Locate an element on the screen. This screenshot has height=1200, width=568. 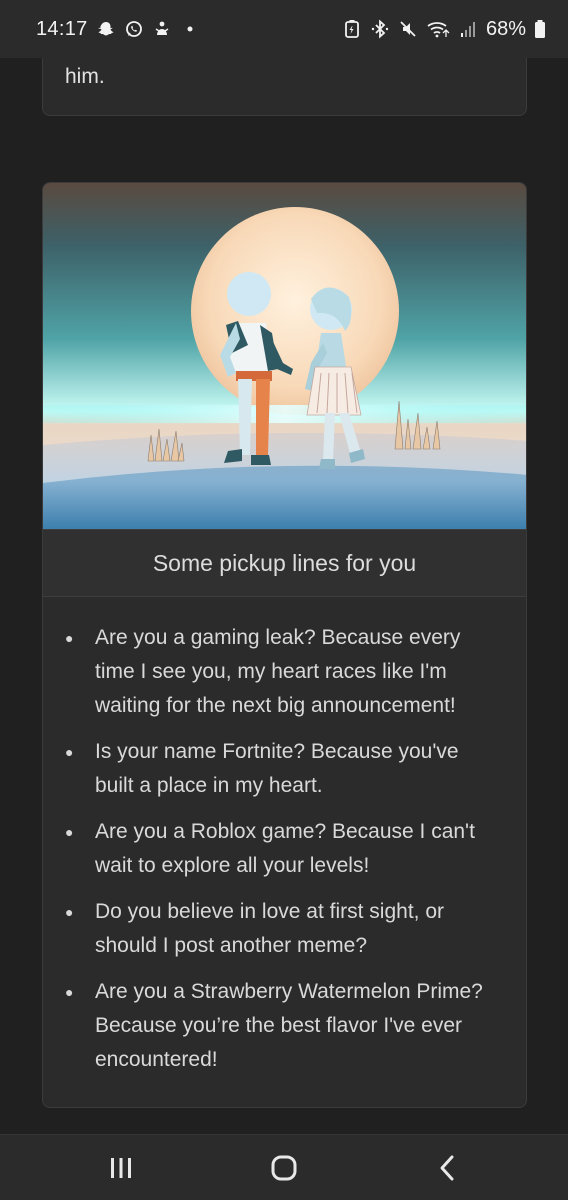
recent-apps-button is located at coordinates (121, 1168).